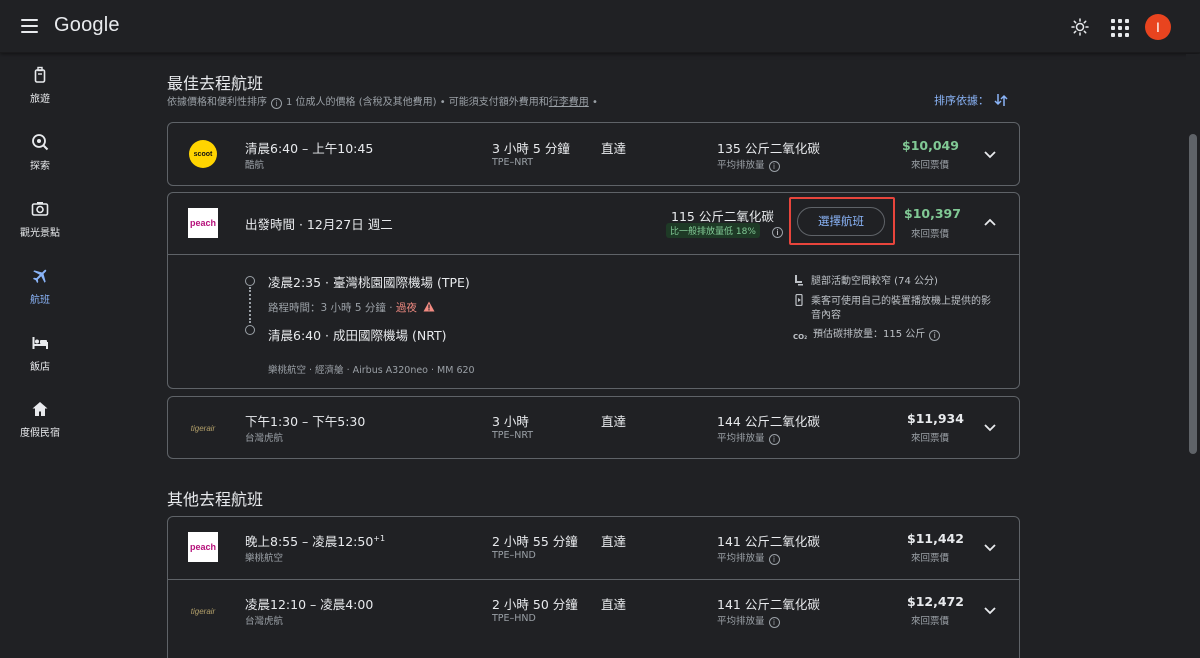 Image resolution: width=1200 pixels, height=658 pixels. Describe the element at coordinates (369, 282) in the screenshot. I see `departure-airport: 凌晨2:35 · 臺灣桃園國際機場 (TPE)` at that location.